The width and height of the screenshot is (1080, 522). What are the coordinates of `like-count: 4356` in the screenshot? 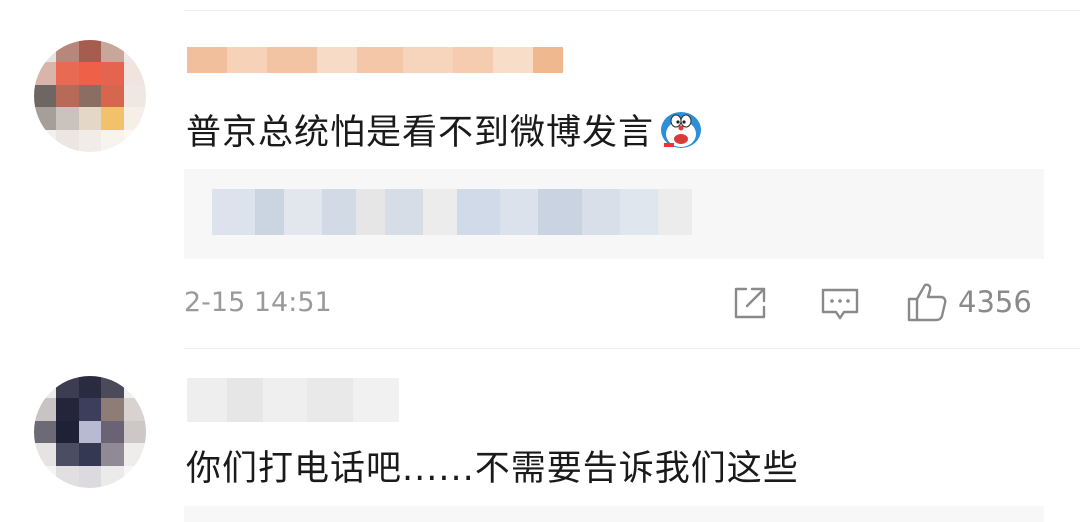 It's located at (995, 302).